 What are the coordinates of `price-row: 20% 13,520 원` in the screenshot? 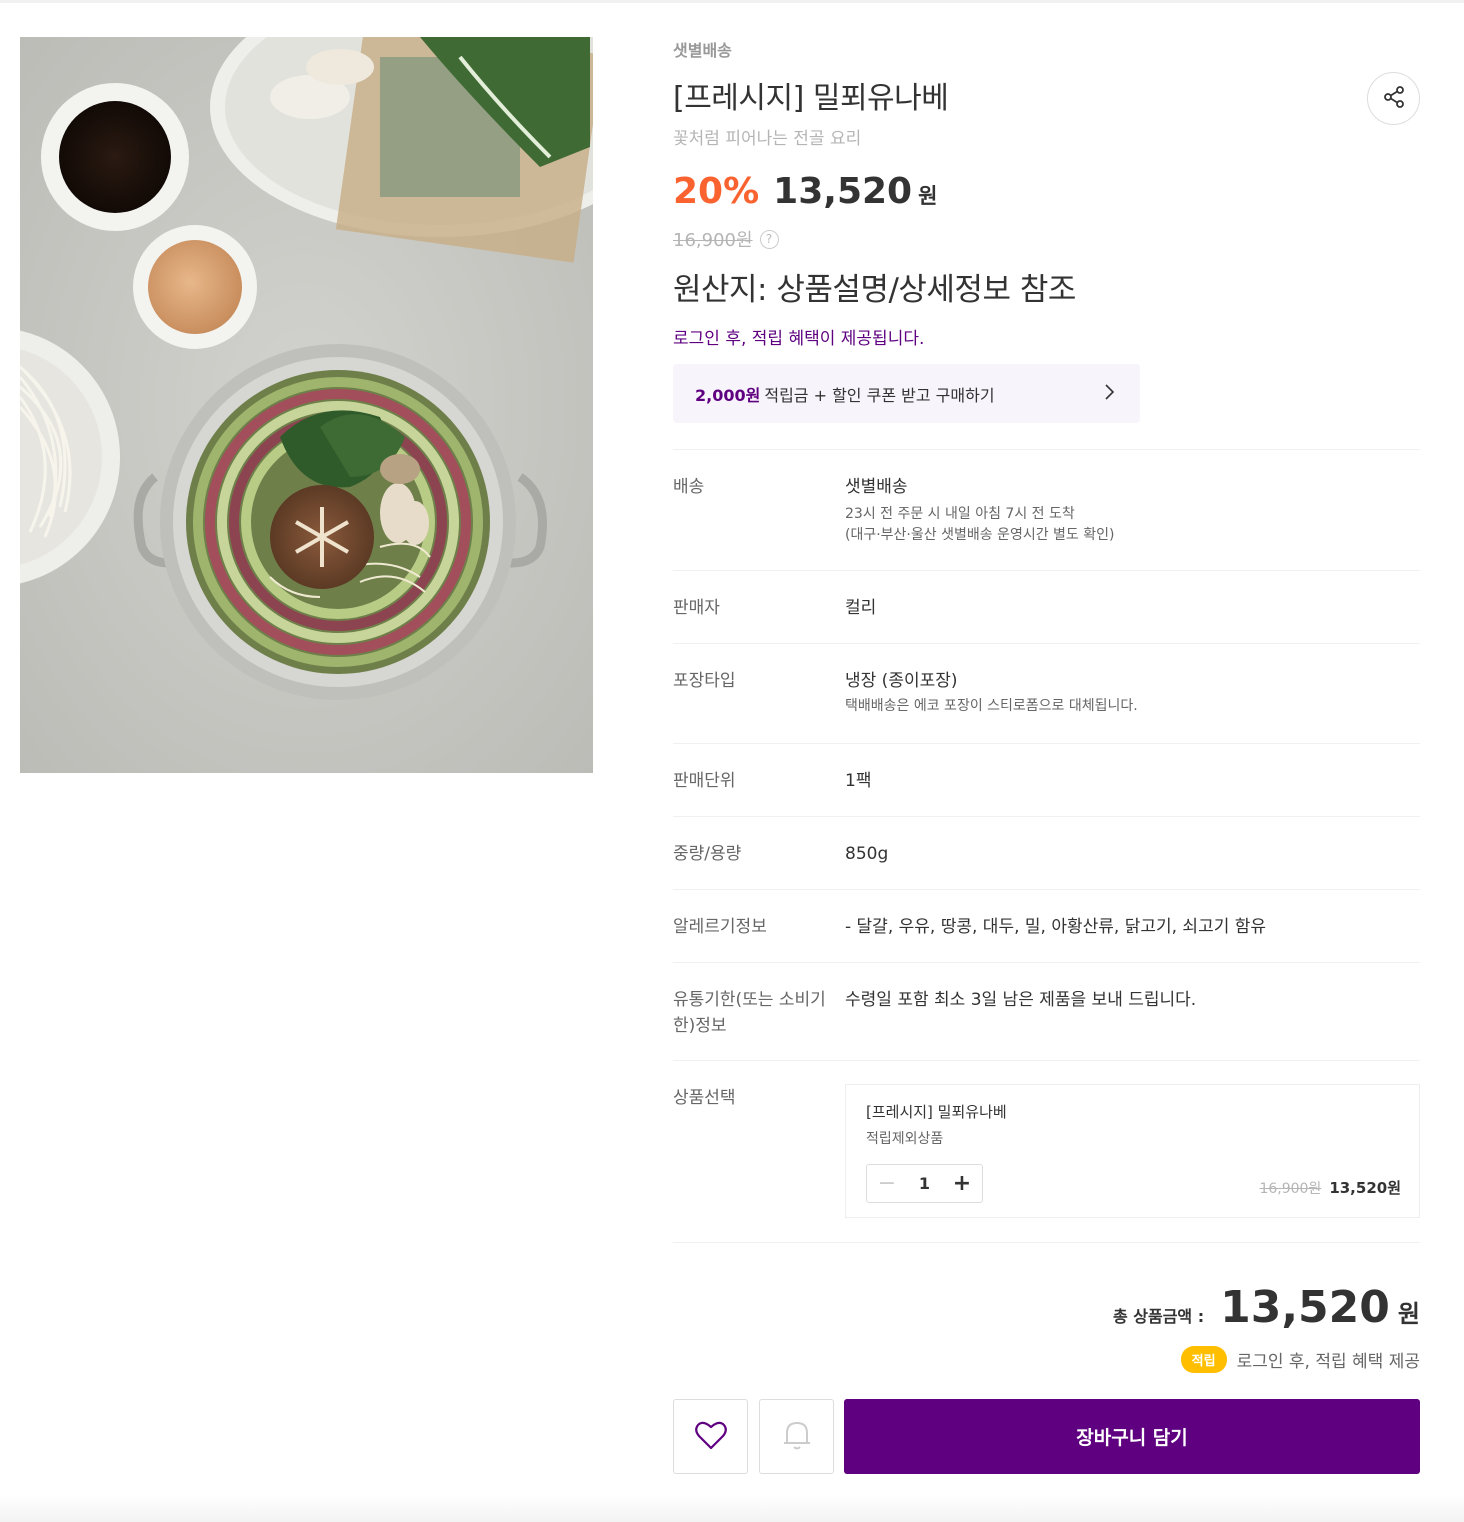 It's located at (805, 191).